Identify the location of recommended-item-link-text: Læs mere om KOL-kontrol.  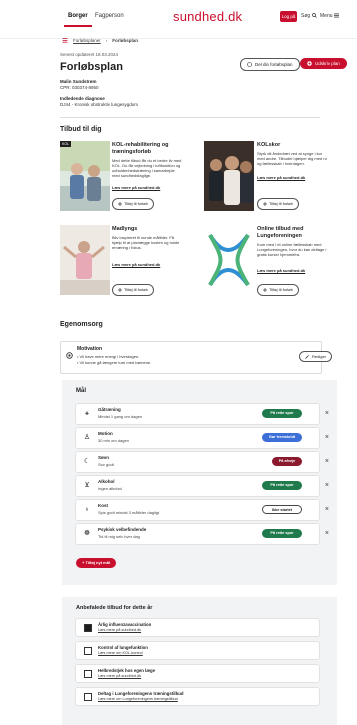
(120, 653).